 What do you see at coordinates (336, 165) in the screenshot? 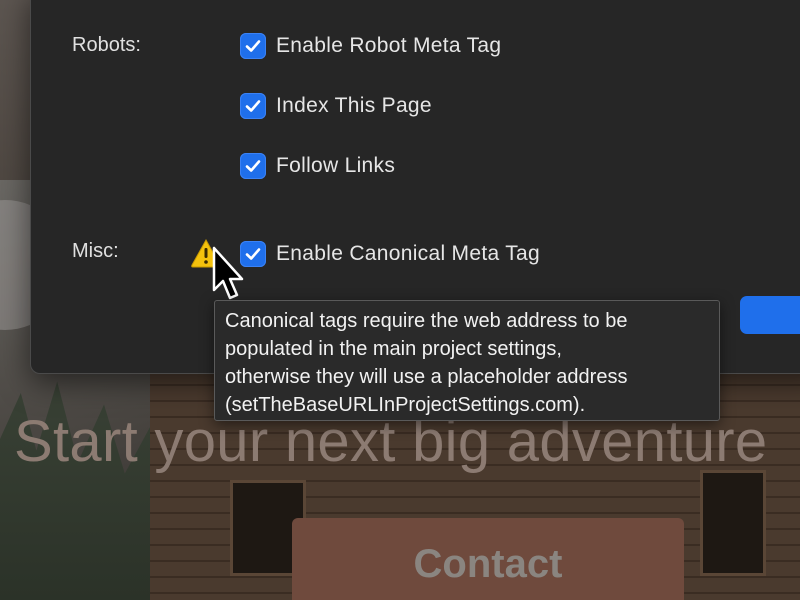
I see `checkbox-label: Follow Links` at bounding box center [336, 165].